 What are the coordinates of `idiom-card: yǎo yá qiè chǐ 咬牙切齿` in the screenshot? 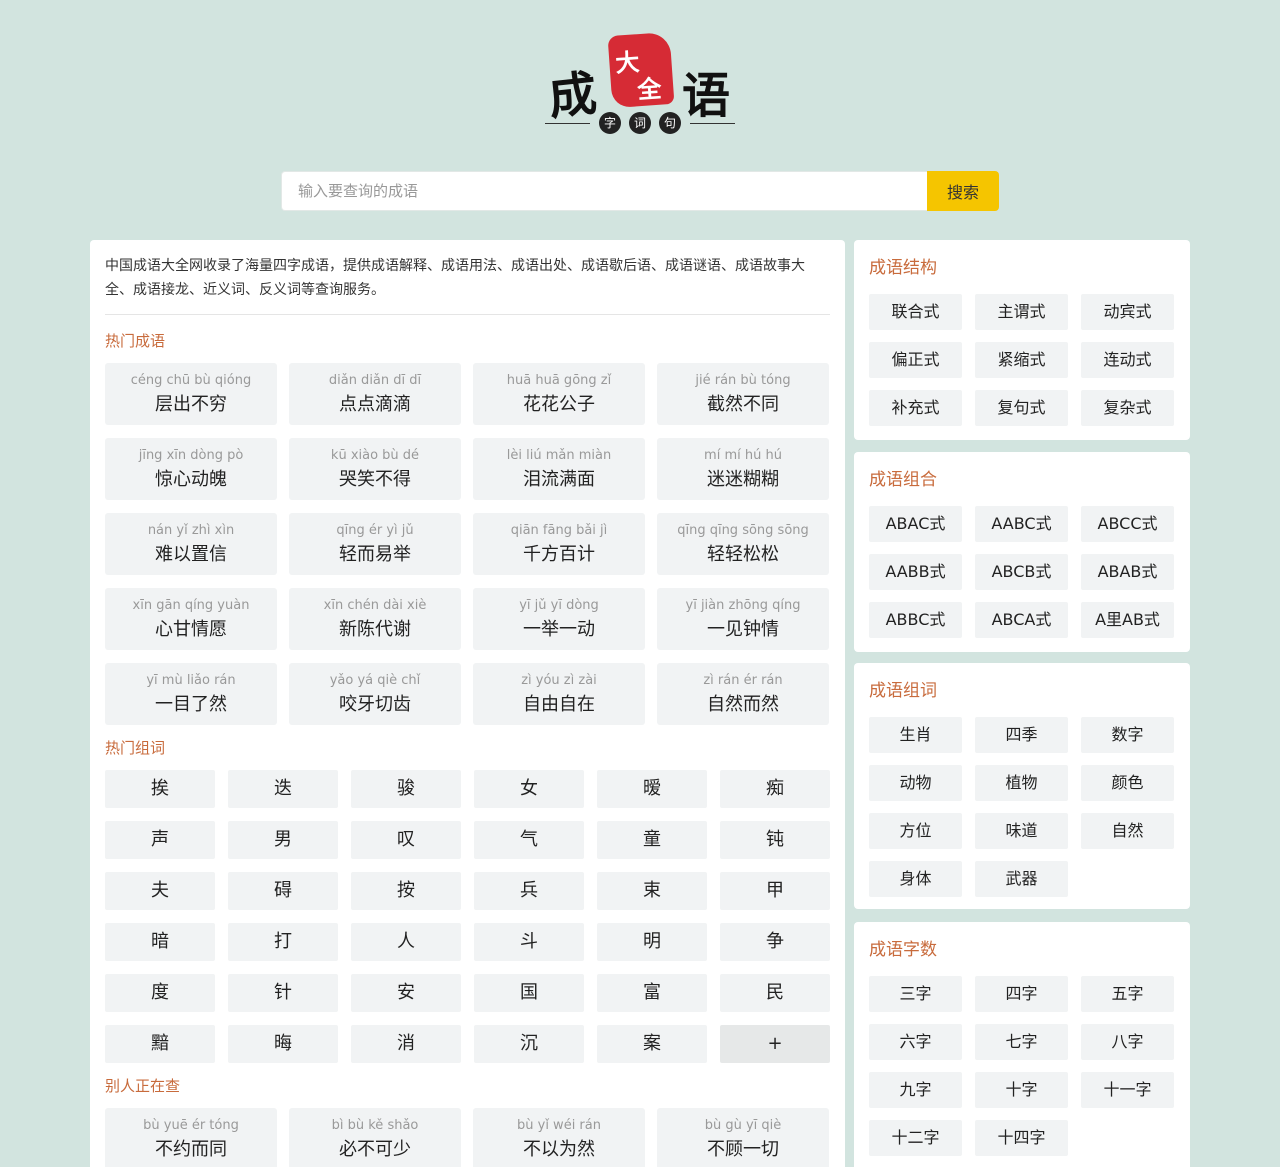 It's located at (375, 694).